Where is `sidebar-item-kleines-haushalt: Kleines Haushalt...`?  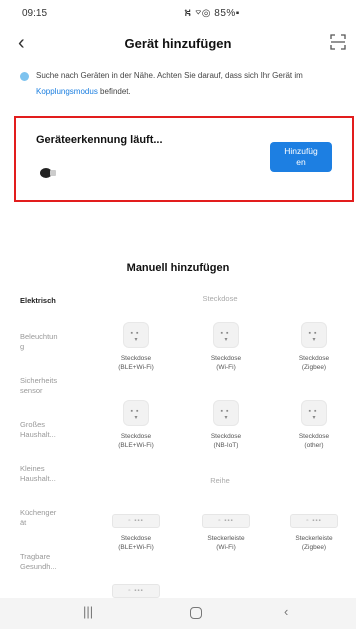
sidebar-item-kleines-haushalt: Kleines Haushalt... is located at coordinates (51, 474).